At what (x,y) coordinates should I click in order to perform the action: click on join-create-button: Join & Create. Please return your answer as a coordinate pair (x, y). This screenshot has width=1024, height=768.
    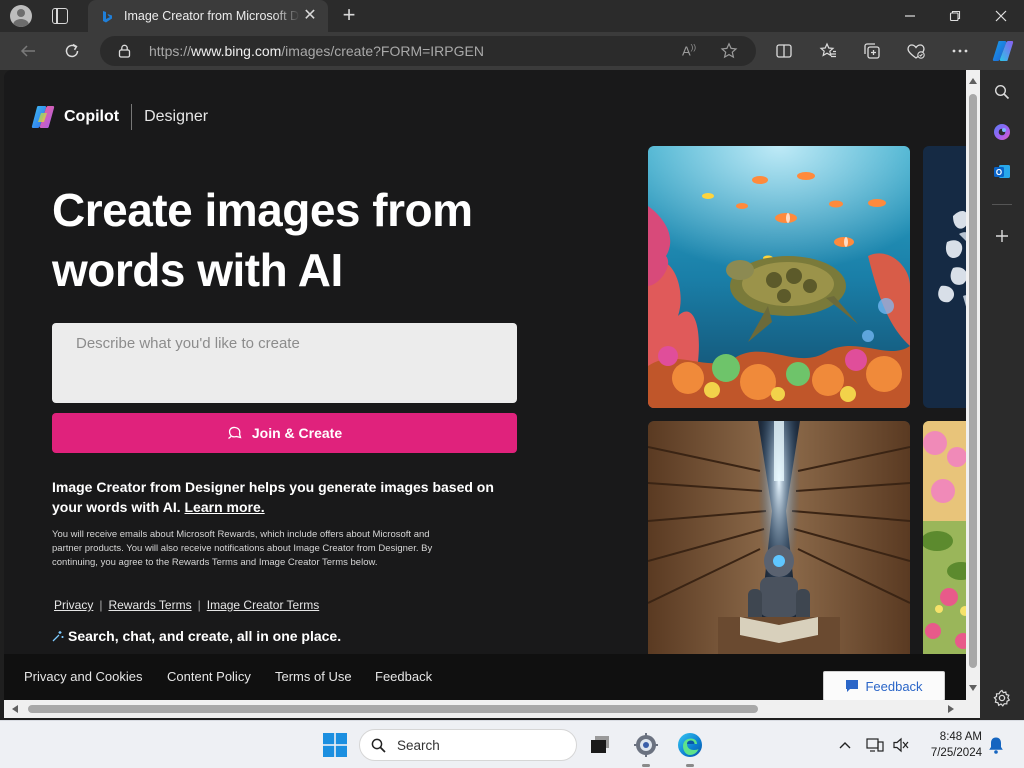
    Looking at the image, I should click on (284, 433).